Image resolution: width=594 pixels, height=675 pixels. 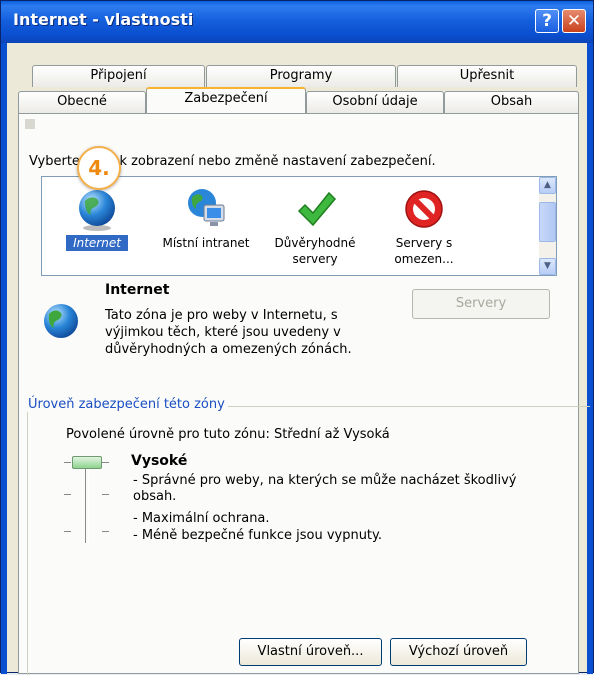 I want to click on scroll-up-button: ▲, so click(x=547, y=185).